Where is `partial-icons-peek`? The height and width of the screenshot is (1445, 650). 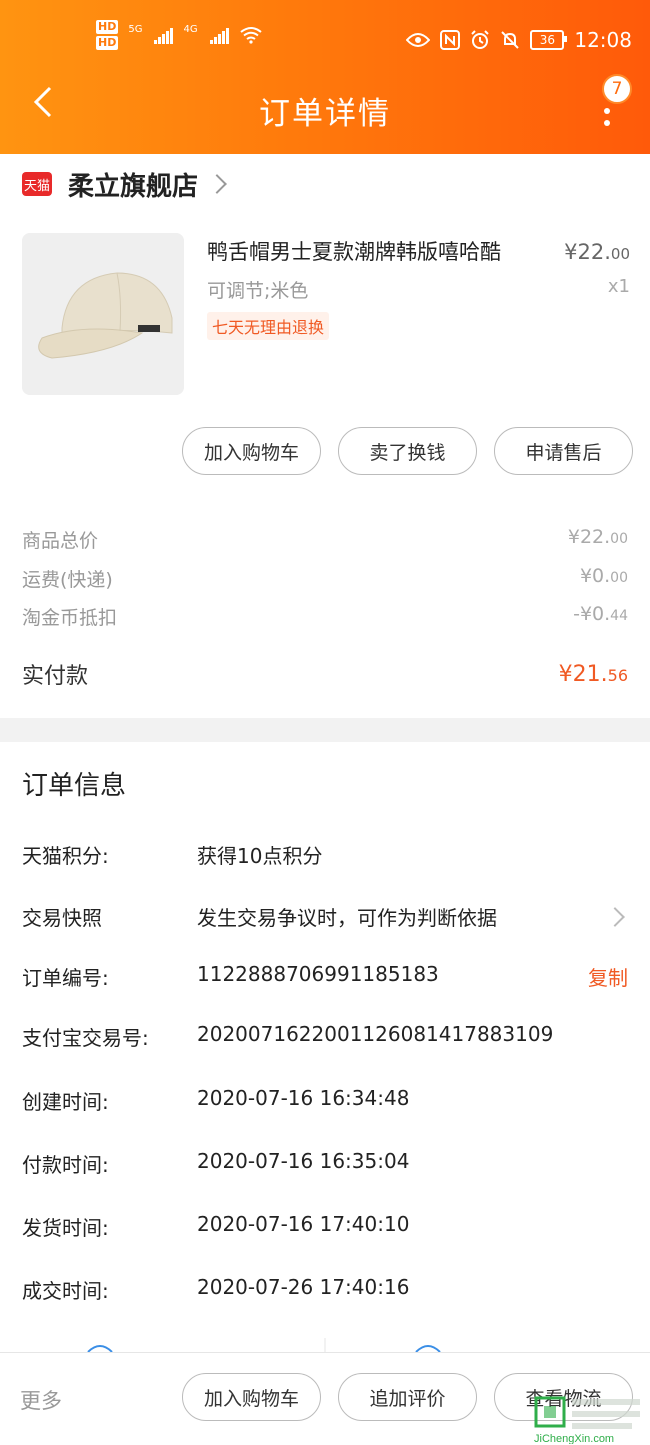 partial-icons-peek is located at coordinates (264, 1345).